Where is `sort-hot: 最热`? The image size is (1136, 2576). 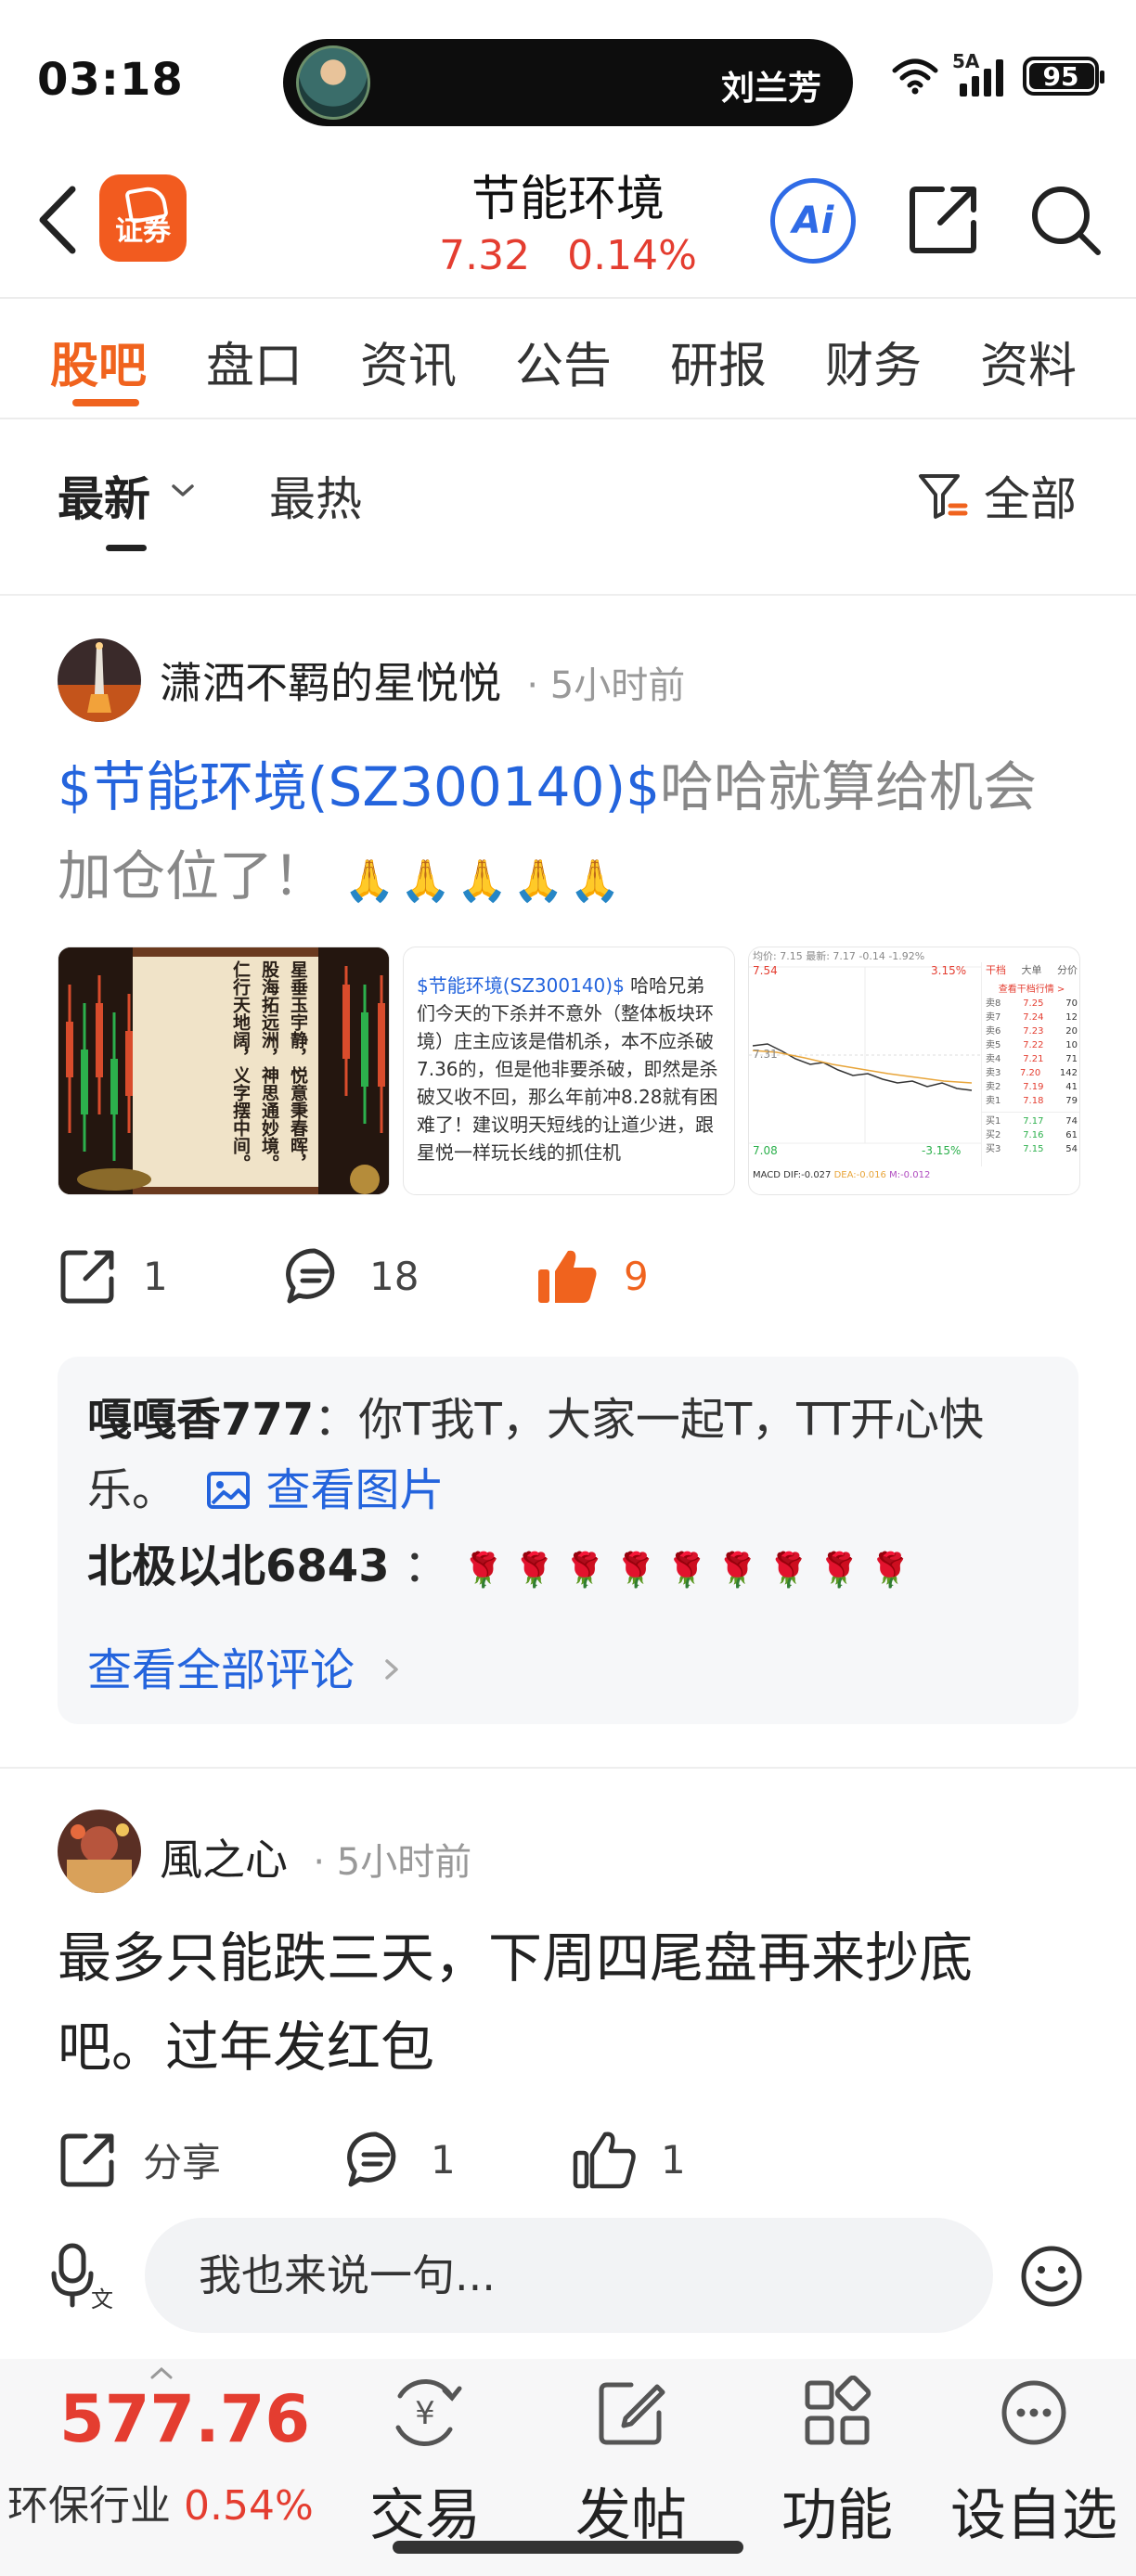
sort-hot: 最热 is located at coordinates (315, 495).